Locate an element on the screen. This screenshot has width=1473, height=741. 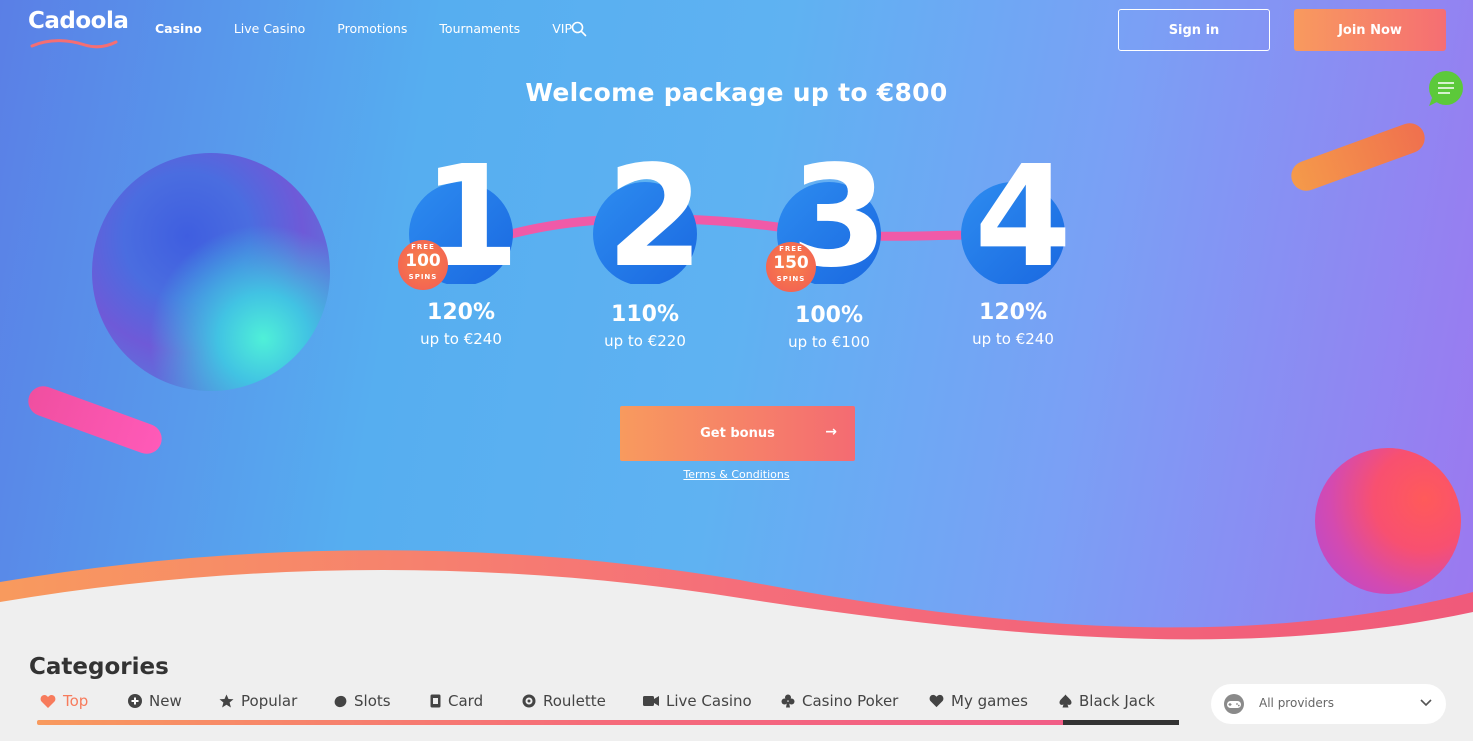
tab-card: Card is located at coordinates (456, 701).